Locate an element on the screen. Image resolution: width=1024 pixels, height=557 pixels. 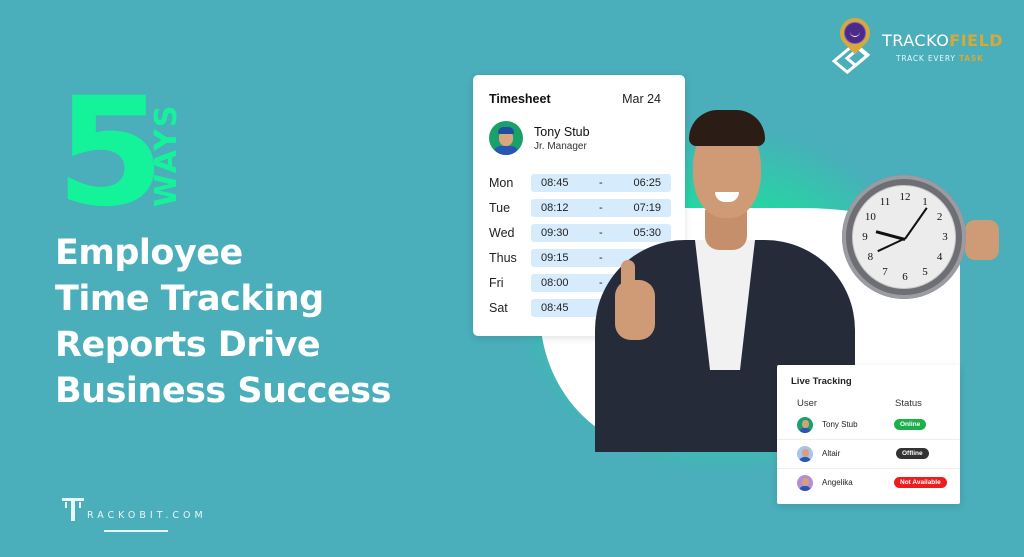
day-label: Fri is located at coordinates (496, 283).